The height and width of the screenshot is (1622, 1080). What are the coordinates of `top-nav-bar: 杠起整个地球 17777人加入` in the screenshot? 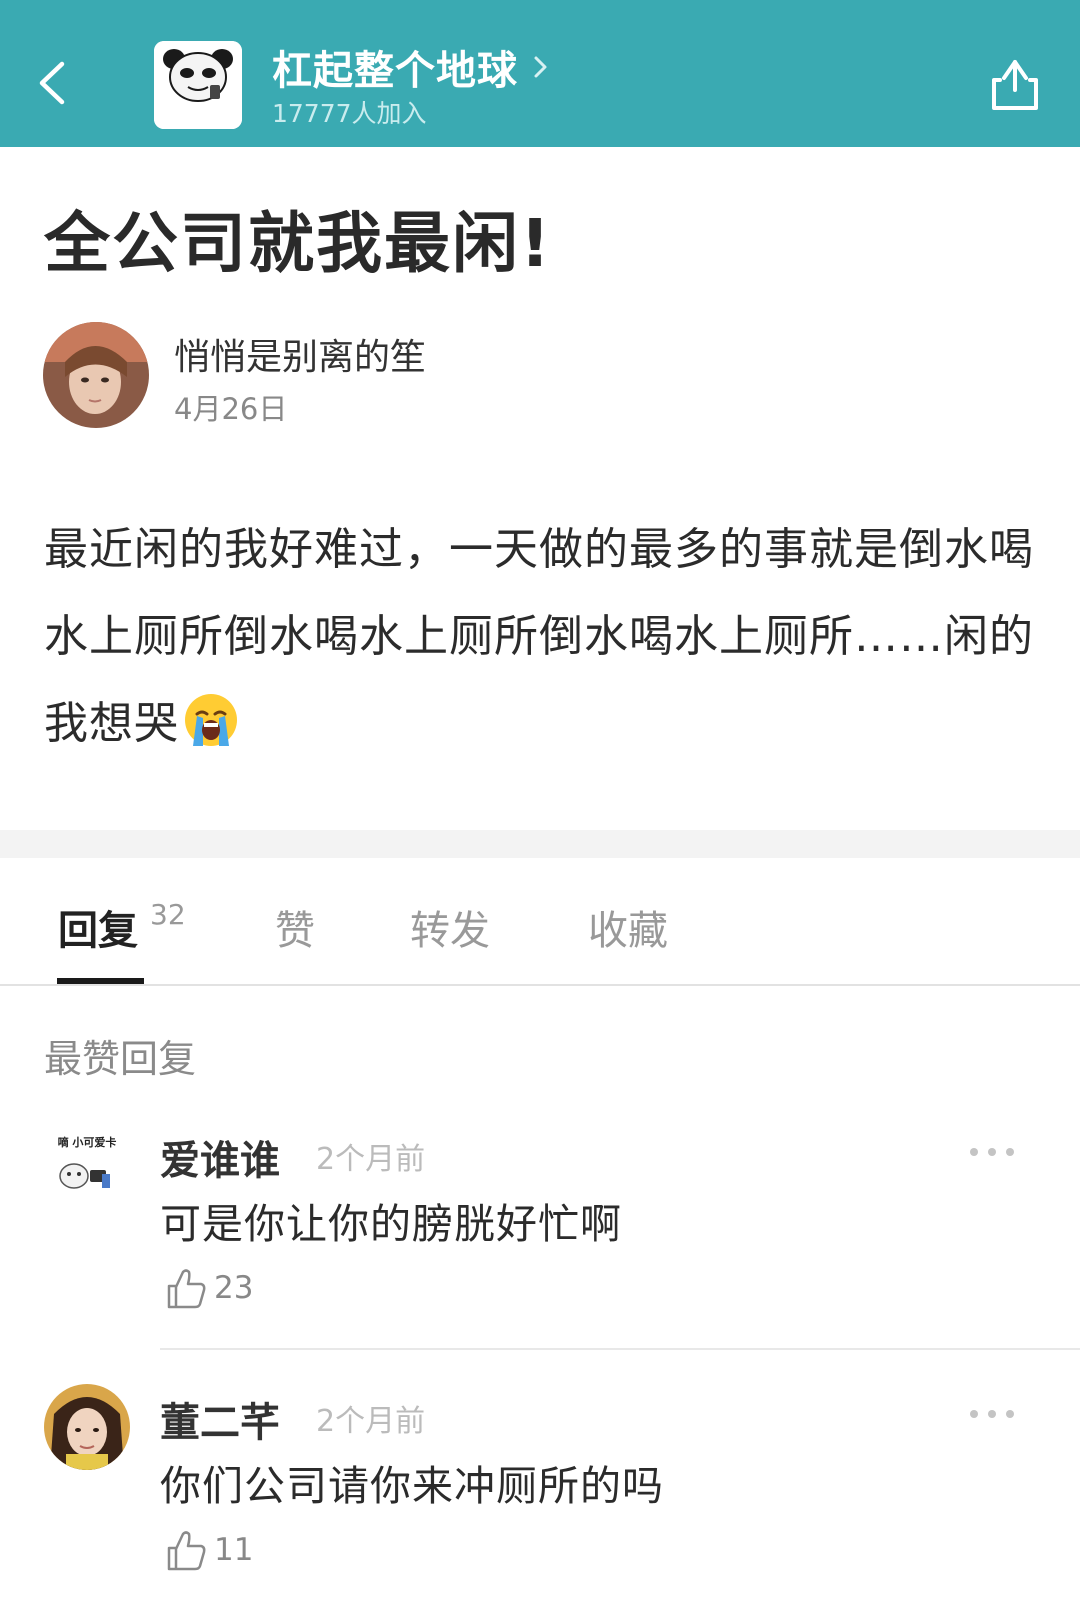 It's located at (540, 73).